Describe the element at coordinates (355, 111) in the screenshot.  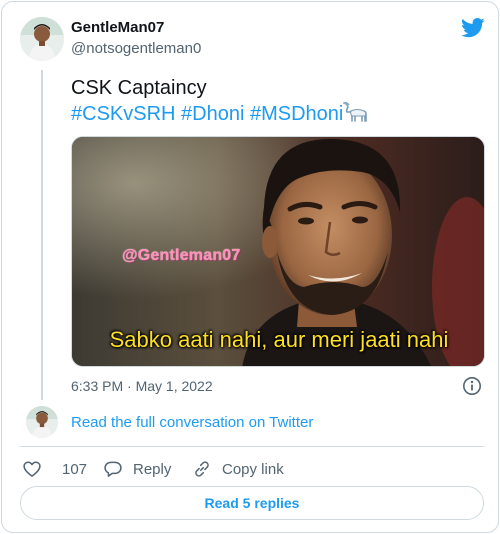
I see `goat-emoji` at that location.